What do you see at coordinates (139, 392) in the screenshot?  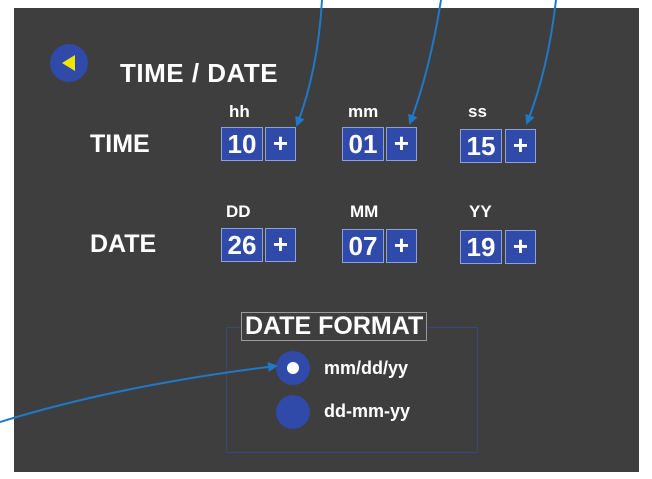 I see `callout-arrow-date-format` at bounding box center [139, 392].